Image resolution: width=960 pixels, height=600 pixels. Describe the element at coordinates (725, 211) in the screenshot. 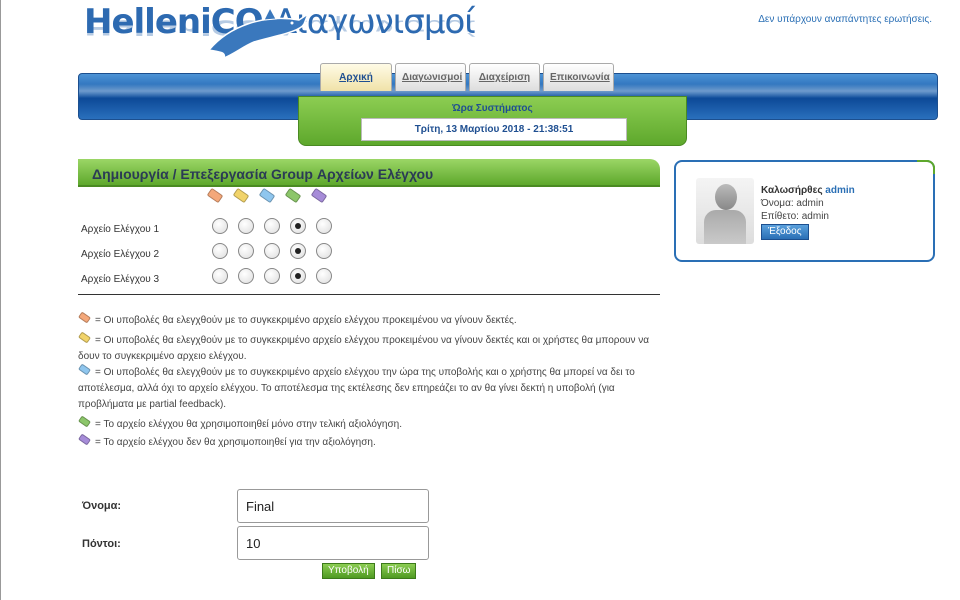

I see `avatar` at that location.